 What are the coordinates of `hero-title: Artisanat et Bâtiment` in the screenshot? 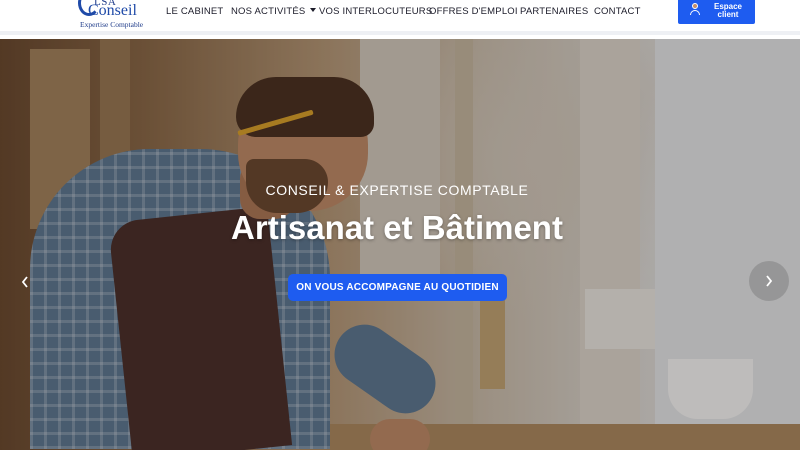 It's located at (397, 227).